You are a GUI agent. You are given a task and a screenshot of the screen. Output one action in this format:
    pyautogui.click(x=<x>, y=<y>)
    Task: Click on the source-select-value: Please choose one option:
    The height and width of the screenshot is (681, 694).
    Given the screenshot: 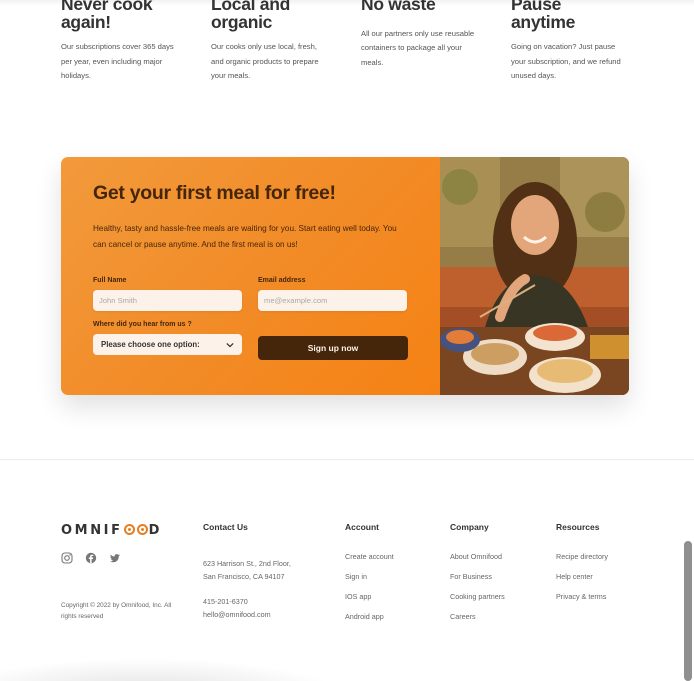 What is the action you would take?
    pyautogui.click(x=150, y=344)
    